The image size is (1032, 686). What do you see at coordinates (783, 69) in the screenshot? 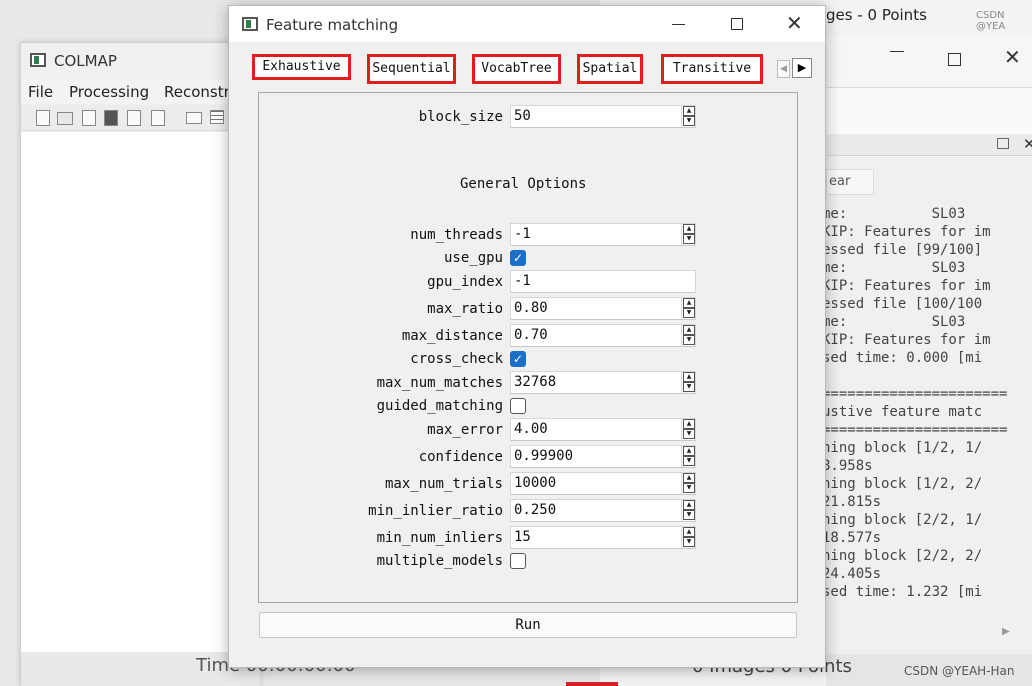
I see `tab-scroll-left-icon: ◀` at bounding box center [783, 69].